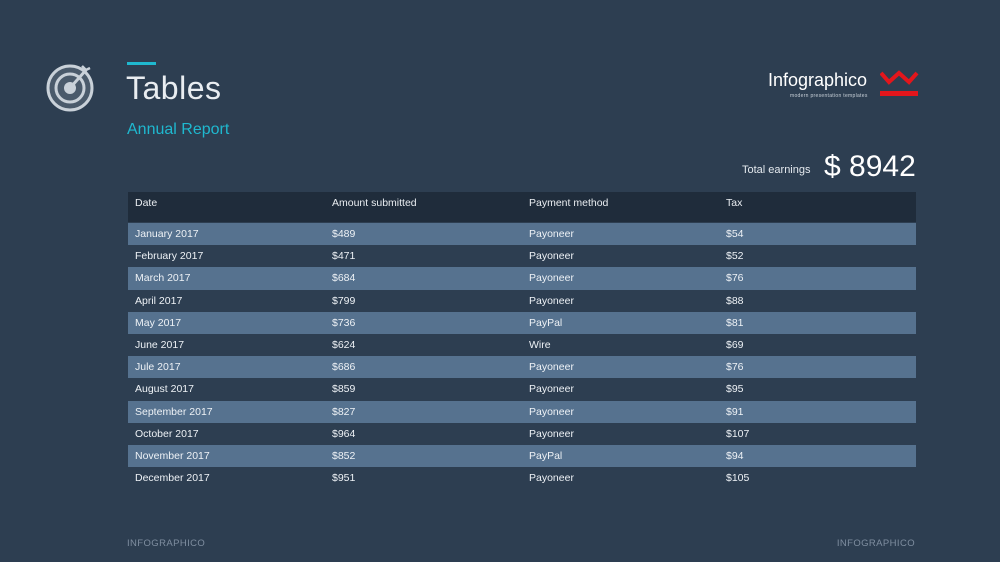 The image size is (1000, 562). Describe the element at coordinates (169, 256) in the screenshot. I see `cell-date: February 2017` at that location.